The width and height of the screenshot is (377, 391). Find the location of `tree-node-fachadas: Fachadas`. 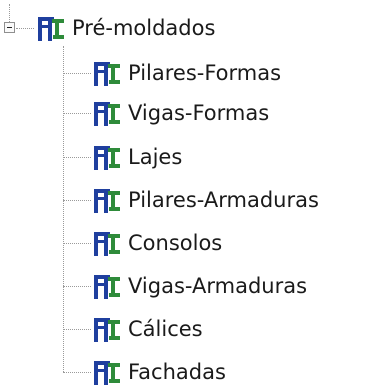

tree-node-fachadas: Fachadas is located at coordinates (159, 372).